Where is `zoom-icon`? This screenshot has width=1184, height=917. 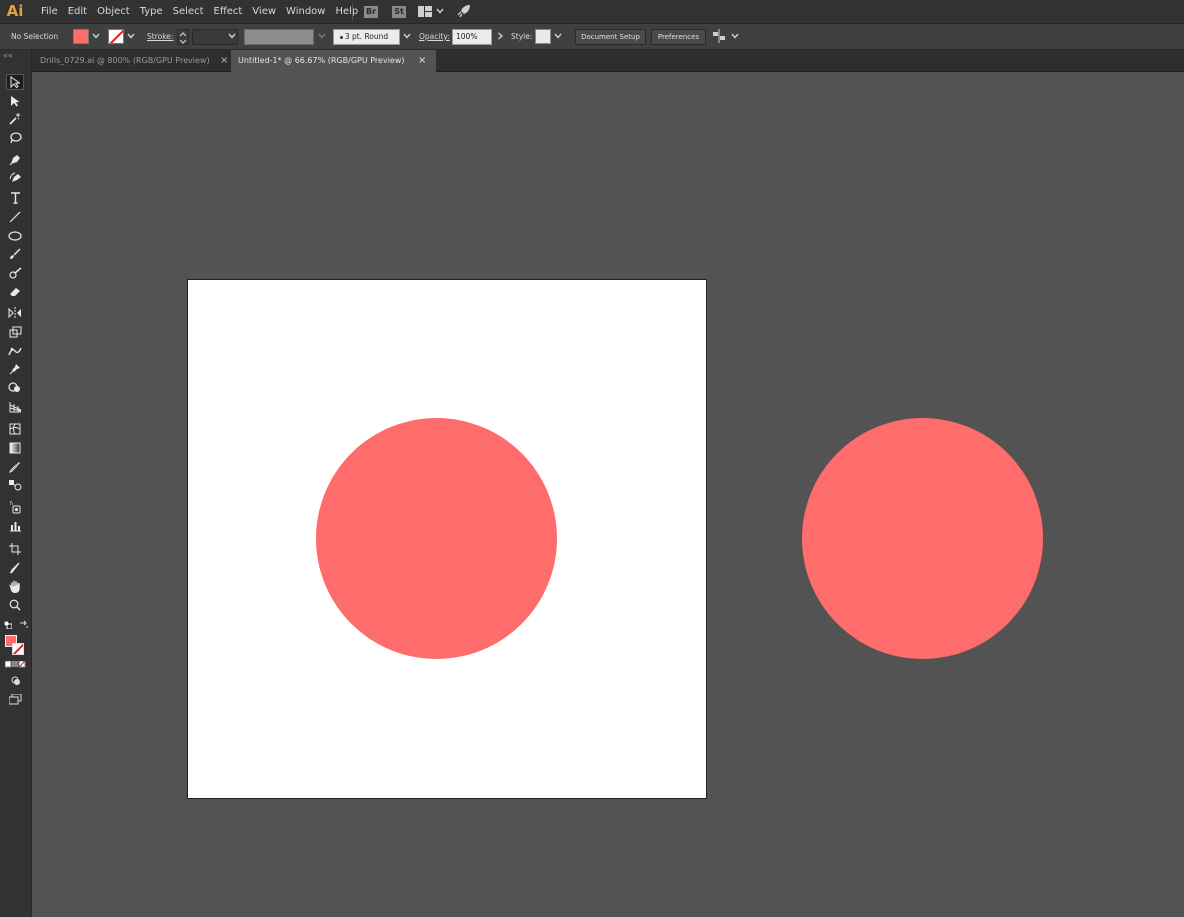
zoom-icon is located at coordinates (15, 605).